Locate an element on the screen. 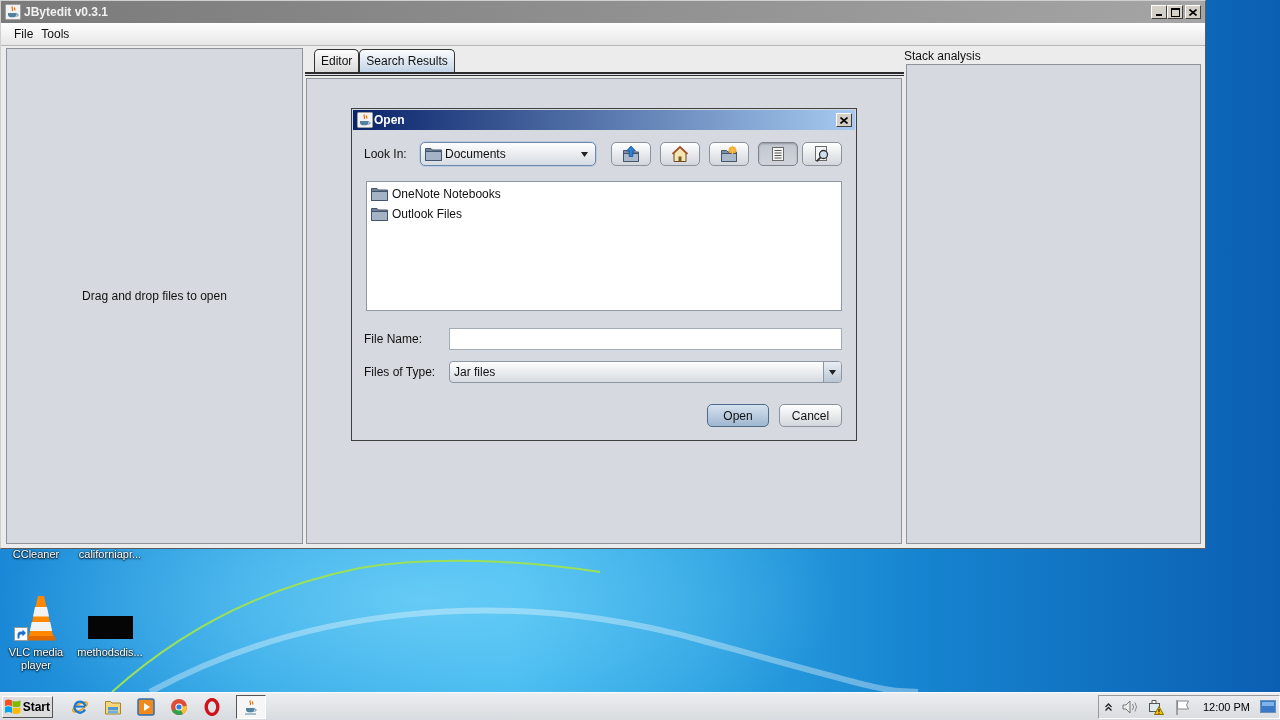 This screenshot has height=720, width=1280. look-in-label: Look In: is located at coordinates (386, 154).